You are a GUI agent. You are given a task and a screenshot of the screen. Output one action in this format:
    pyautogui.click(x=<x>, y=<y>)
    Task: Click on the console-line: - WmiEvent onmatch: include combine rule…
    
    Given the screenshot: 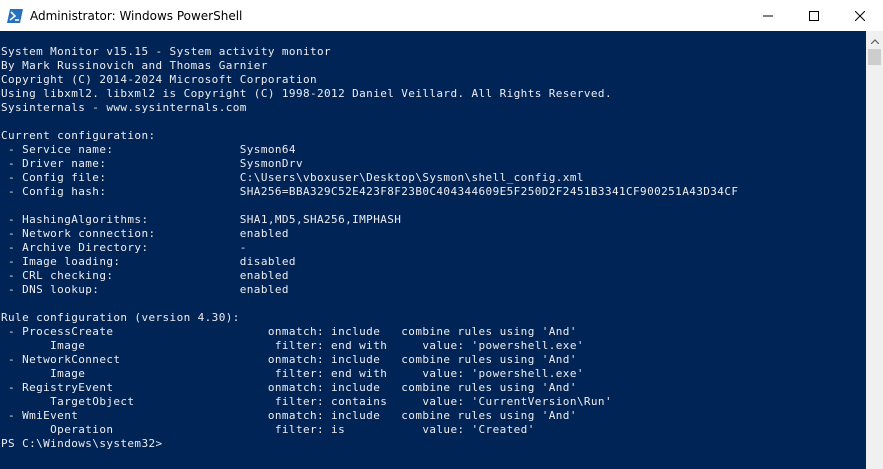 What is the action you would take?
    pyautogui.click(x=289, y=415)
    